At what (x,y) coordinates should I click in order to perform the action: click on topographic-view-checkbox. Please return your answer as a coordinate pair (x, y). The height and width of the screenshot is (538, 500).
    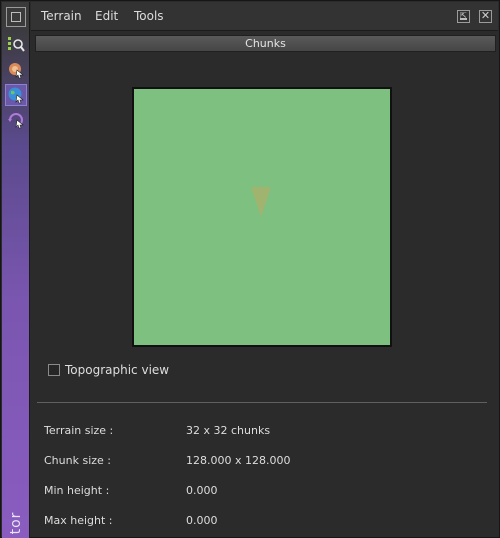
    Looking at the image, I should click on (54, 370).